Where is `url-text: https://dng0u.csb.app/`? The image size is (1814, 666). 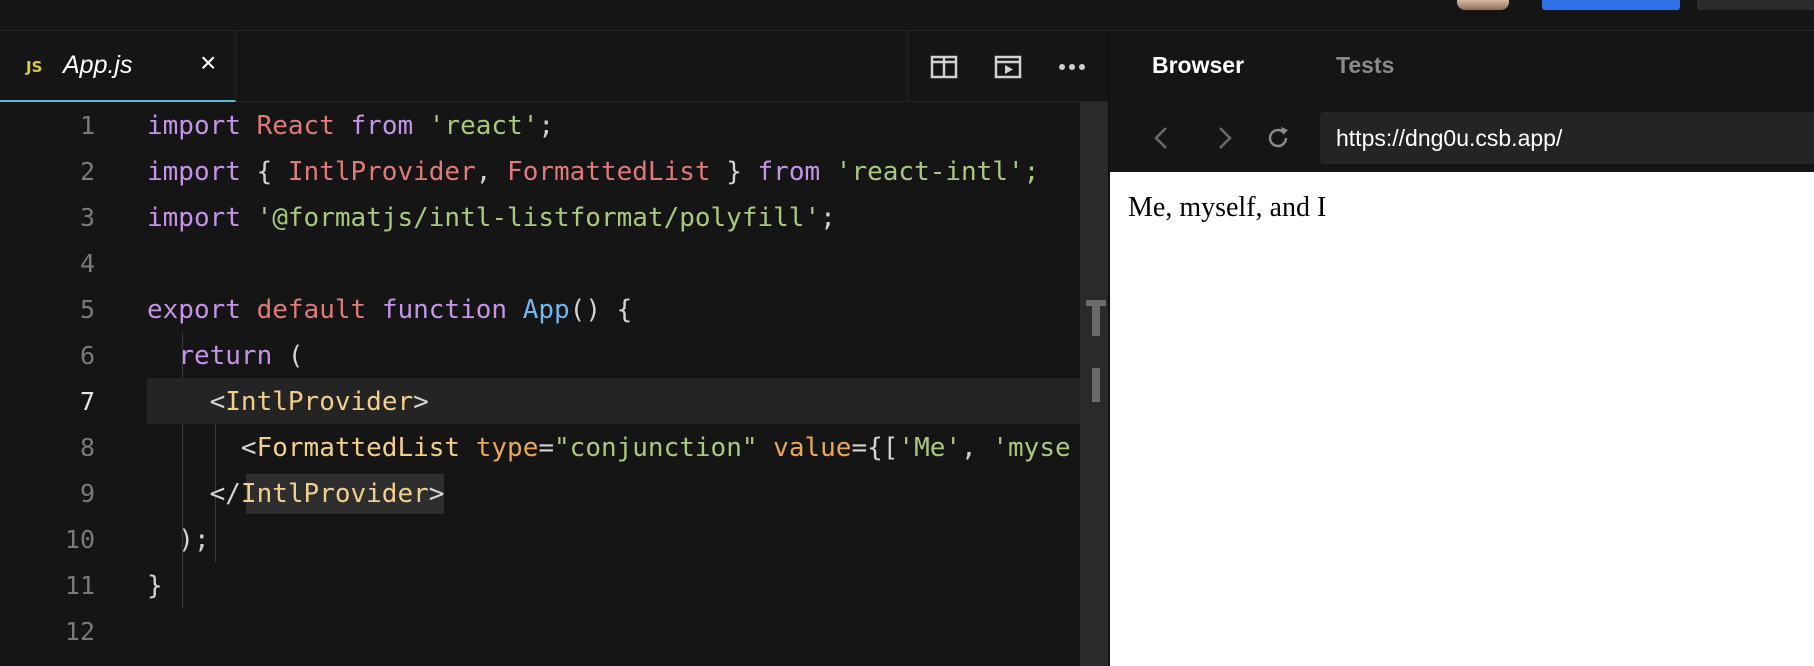
url-text: https://dng0u.csb.app/ is located at coordinates (1449, 138).